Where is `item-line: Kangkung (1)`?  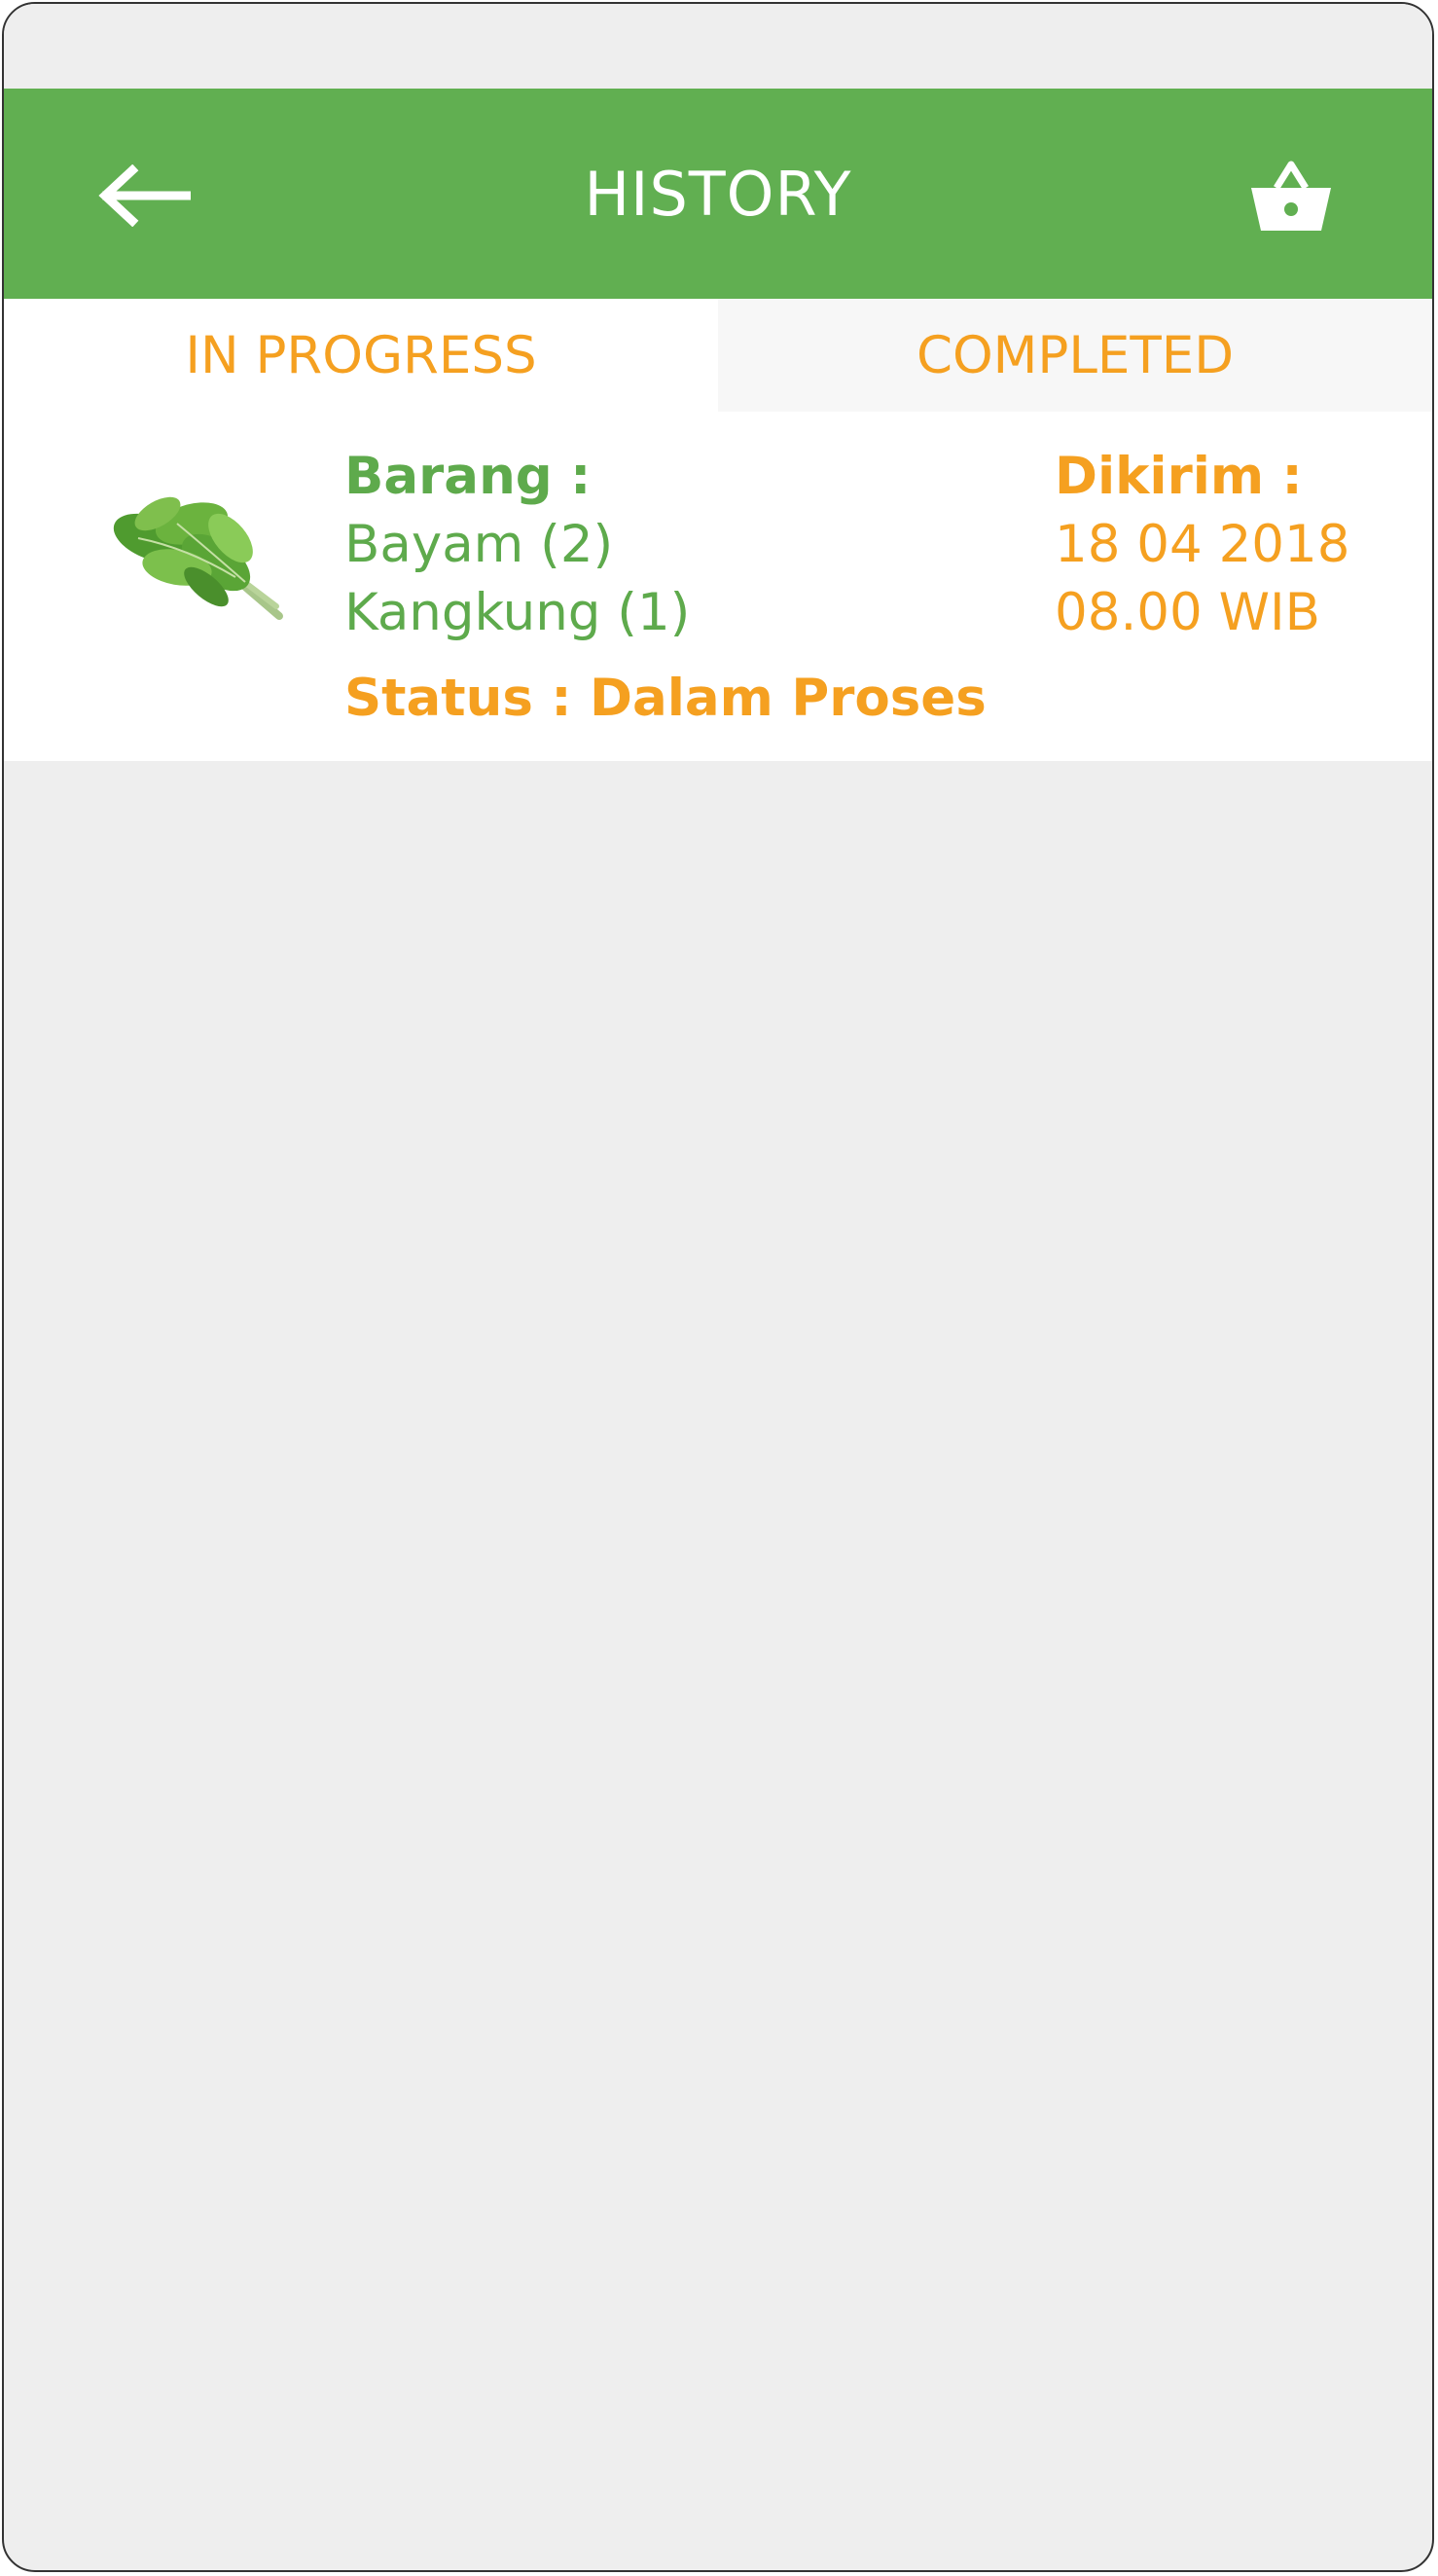 item-line: Kangkung (1) is located at coordinates (517, 612).